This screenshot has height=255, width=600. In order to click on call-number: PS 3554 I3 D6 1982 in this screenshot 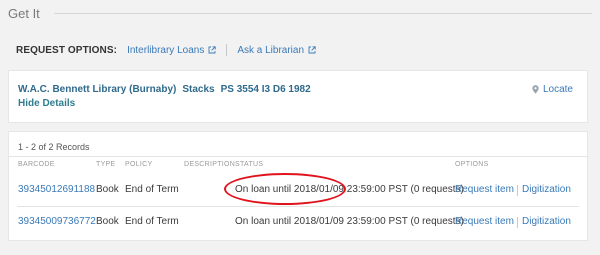, I will do `click(265, 89)`.